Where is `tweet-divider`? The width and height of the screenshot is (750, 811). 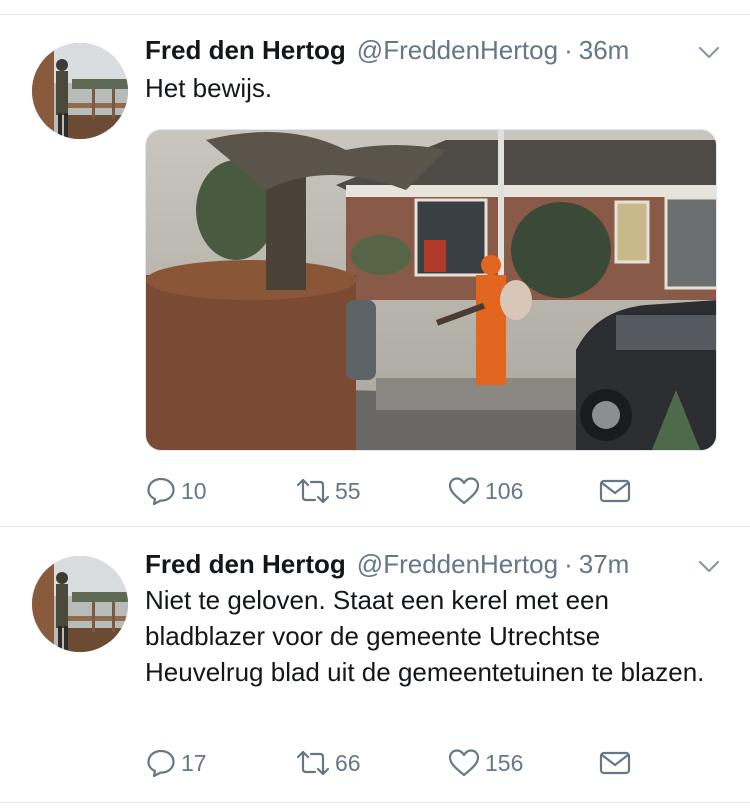
tweet-divider is located at coordinates (375, 526).